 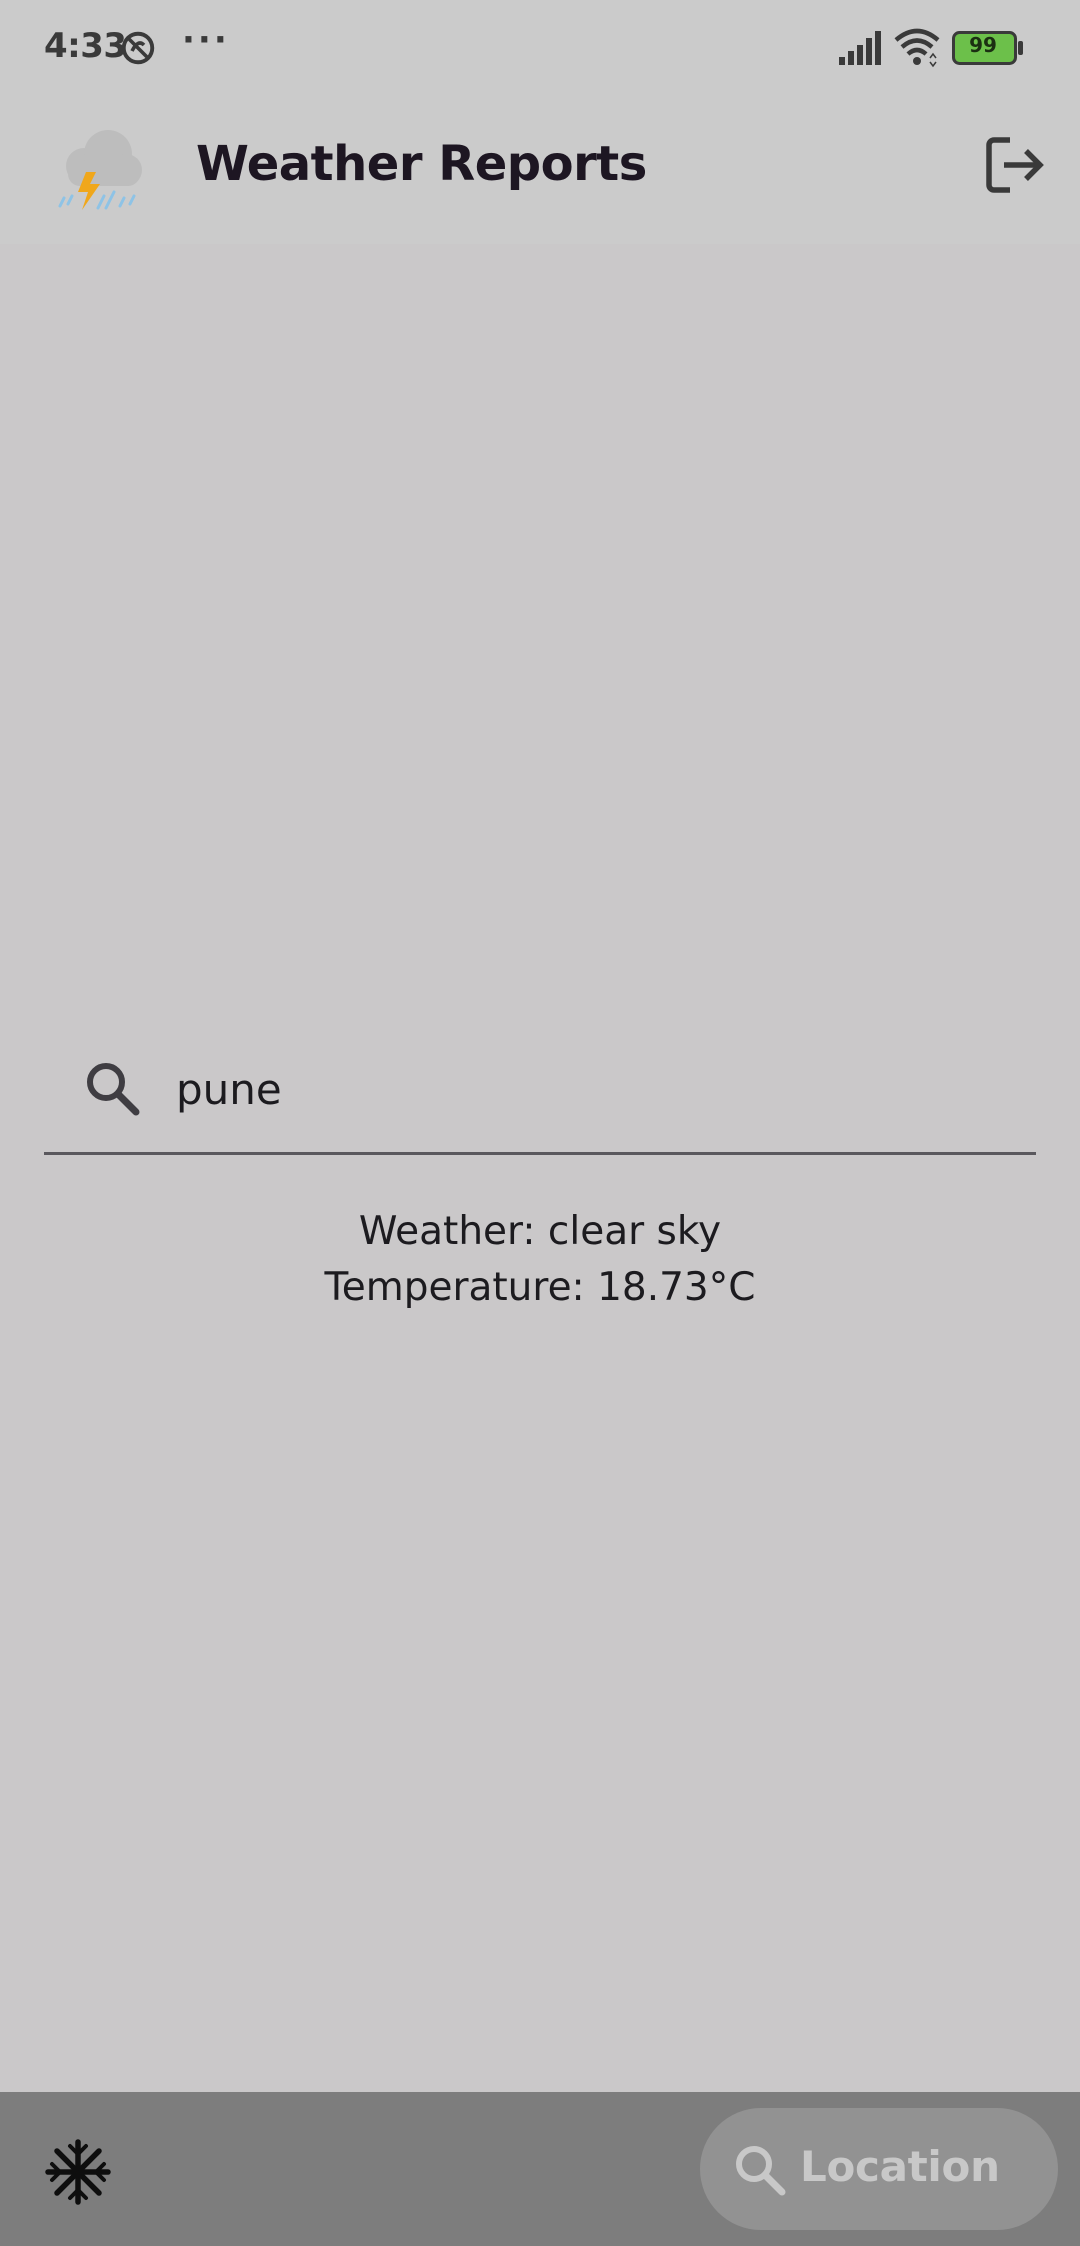 What do you see at coordinates (206, 40) in the screenshot?
I see `more-notifications-icon: ···` at bounding box center [206, 40].